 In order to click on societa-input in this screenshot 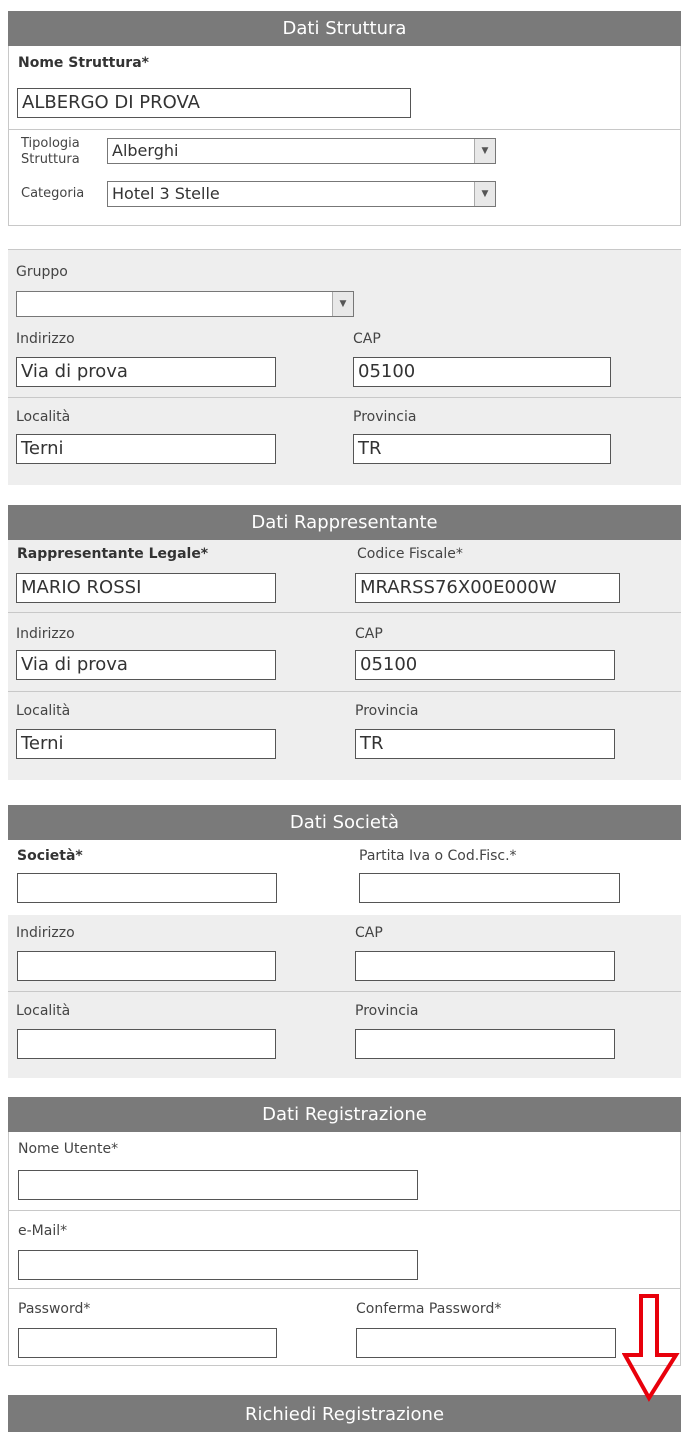, I will do `click(147, 888)`.